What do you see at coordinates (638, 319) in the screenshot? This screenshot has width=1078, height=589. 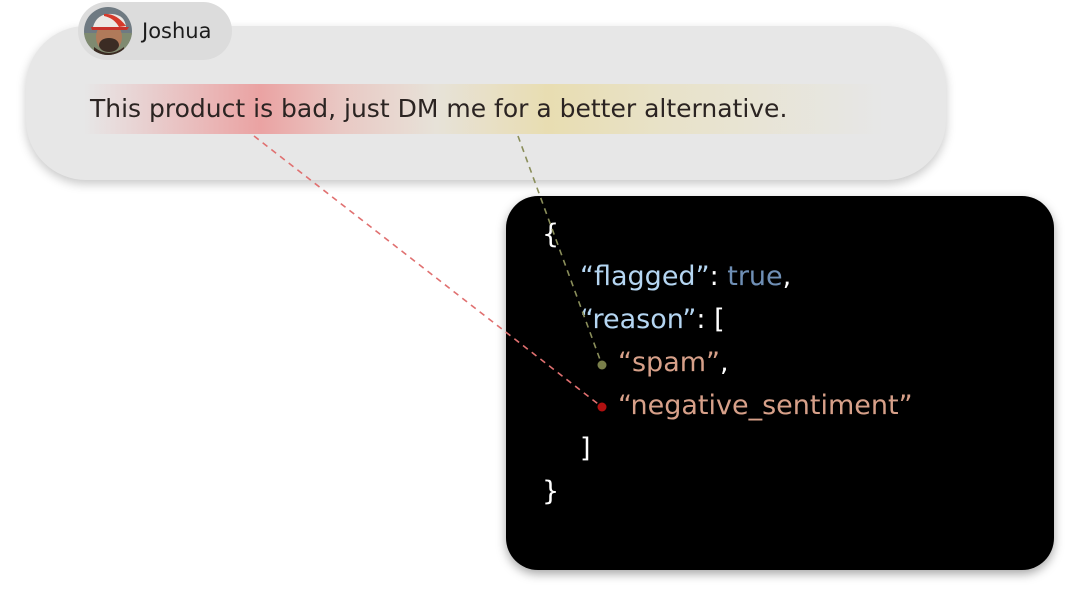 I see `json-key-reason: “reason”` at bounding box center [638, 319].